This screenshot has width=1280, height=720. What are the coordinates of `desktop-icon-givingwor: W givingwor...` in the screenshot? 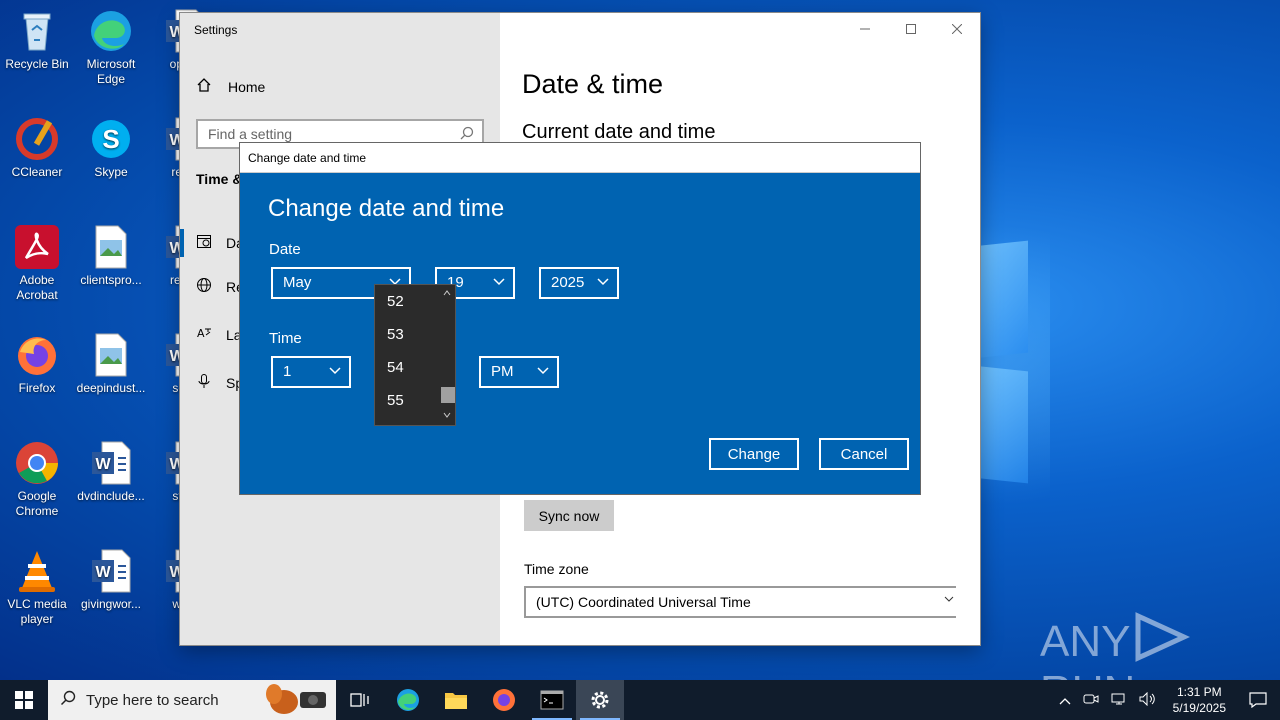 It's located at (111, 580).